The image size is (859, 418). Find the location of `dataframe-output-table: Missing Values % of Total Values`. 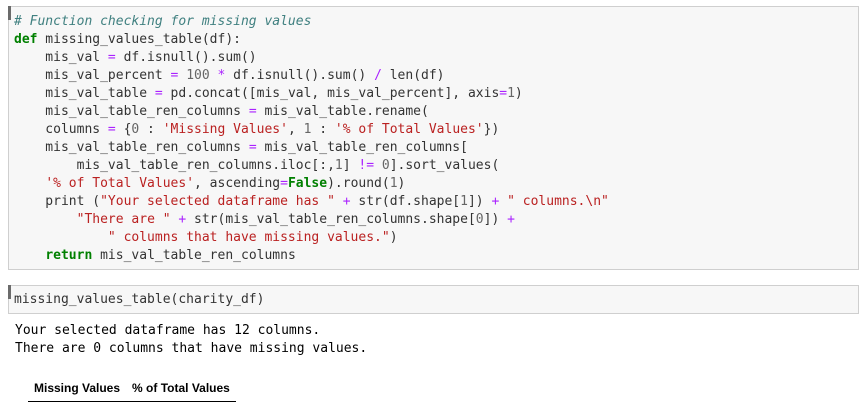

dataframe-output-table: Missing Values % of Total Values is located at coordinates (132, 389).